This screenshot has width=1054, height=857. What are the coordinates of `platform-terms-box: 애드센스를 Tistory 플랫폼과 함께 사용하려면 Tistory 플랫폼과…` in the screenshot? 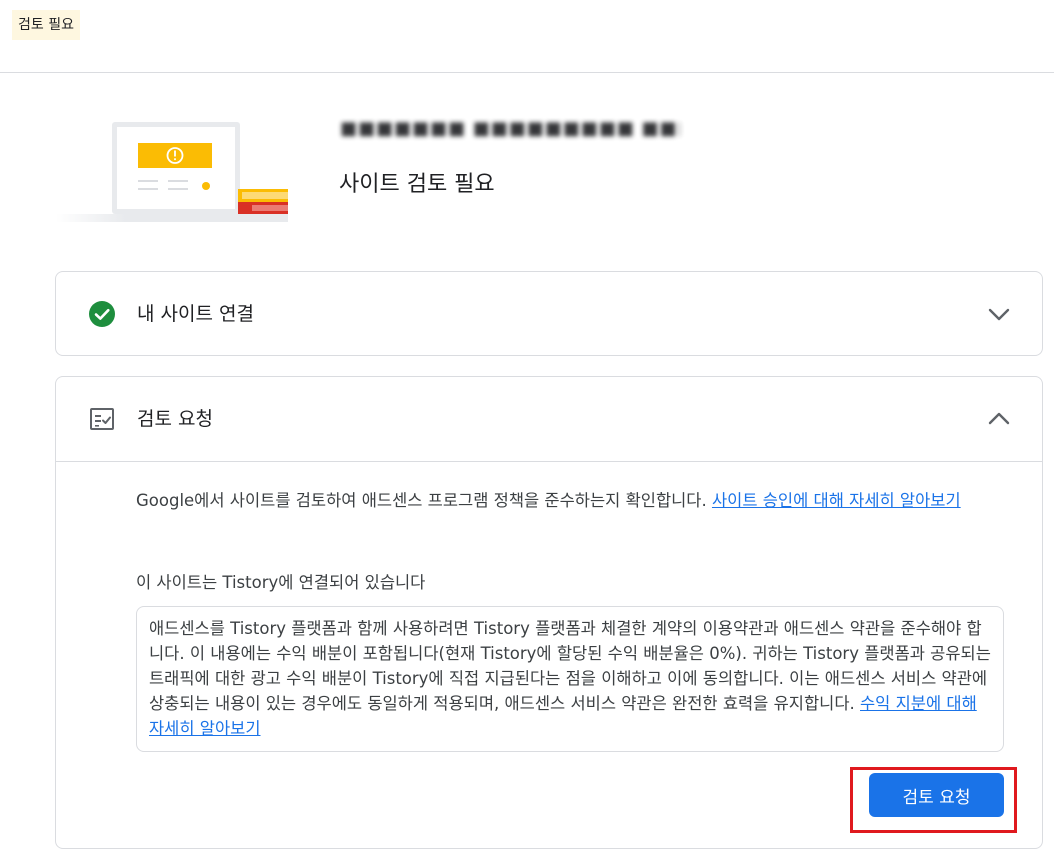 It's located at (570, 679).